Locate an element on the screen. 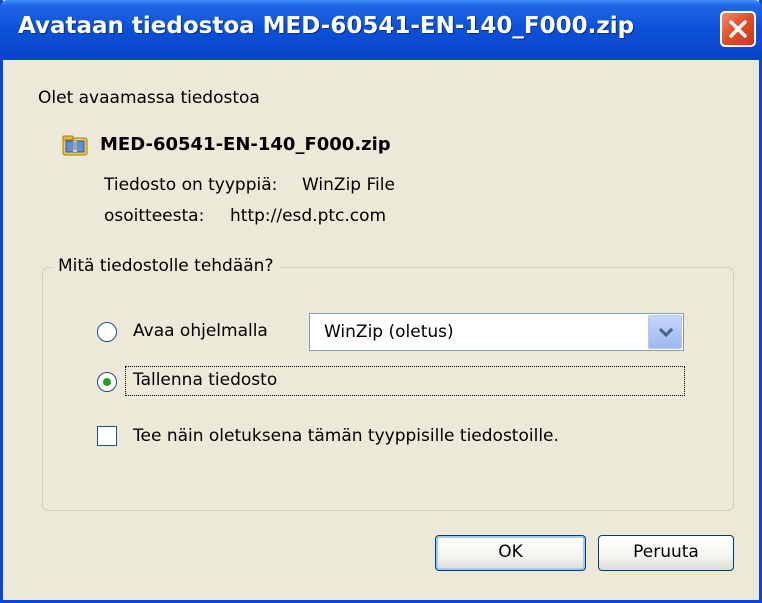 The width and height of the screenshot is (762, 603). chevron-down-icon is located at coordinates (666, 332).